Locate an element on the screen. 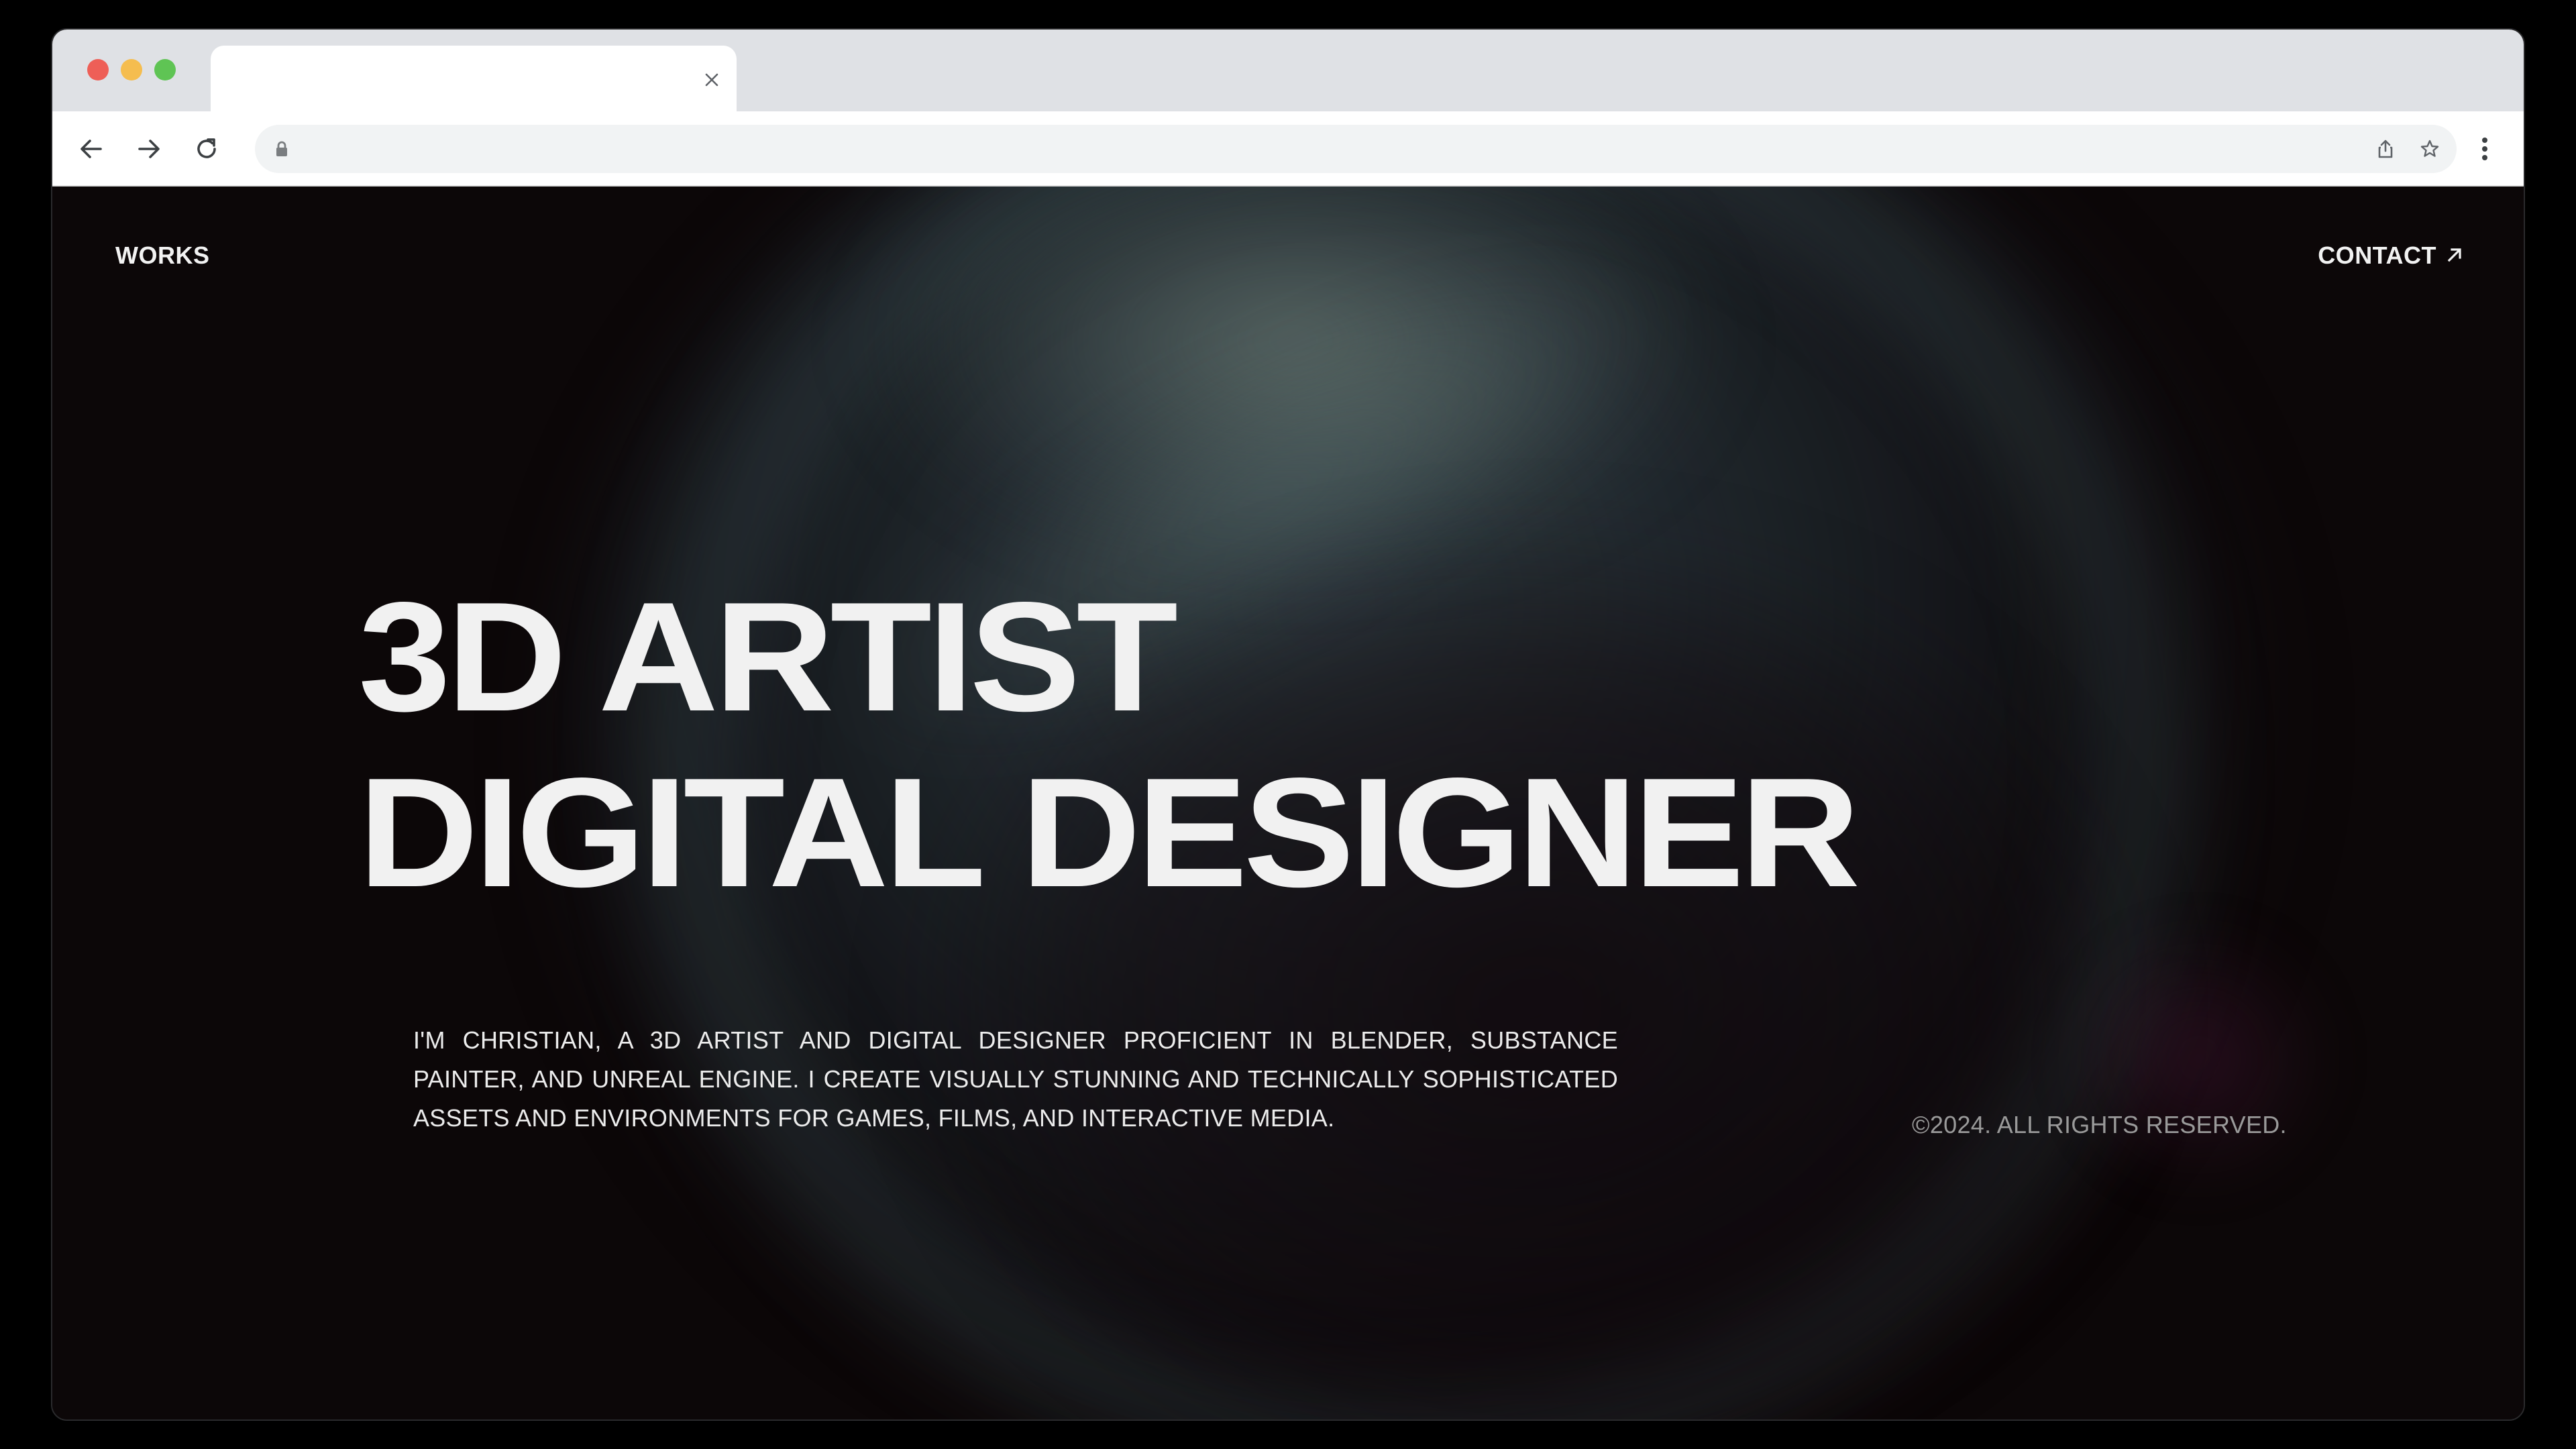 This screenshot has height=1449, width=2576. browser-tab is located at coordinates (474, 78).